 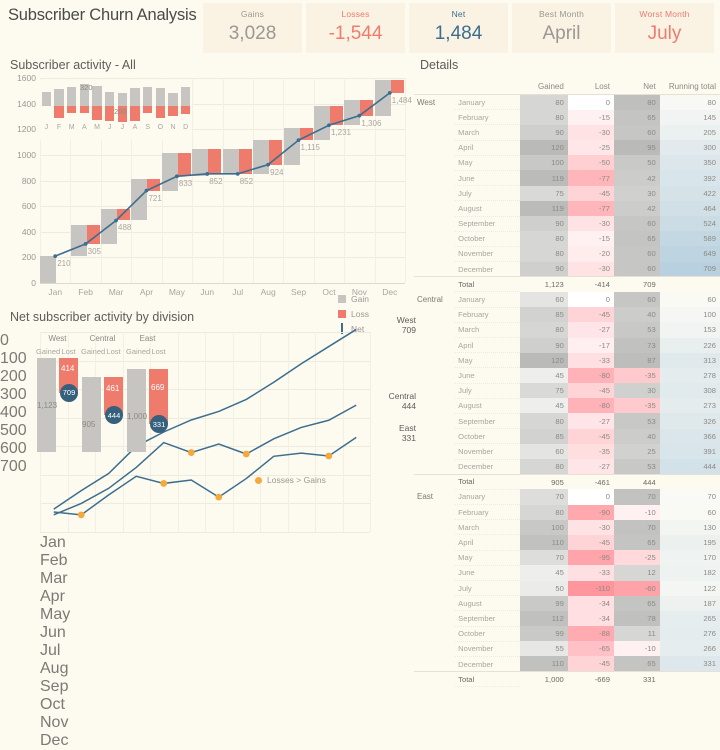 I want to click on inset-net-circle: 444, so click(x=114, y=415).